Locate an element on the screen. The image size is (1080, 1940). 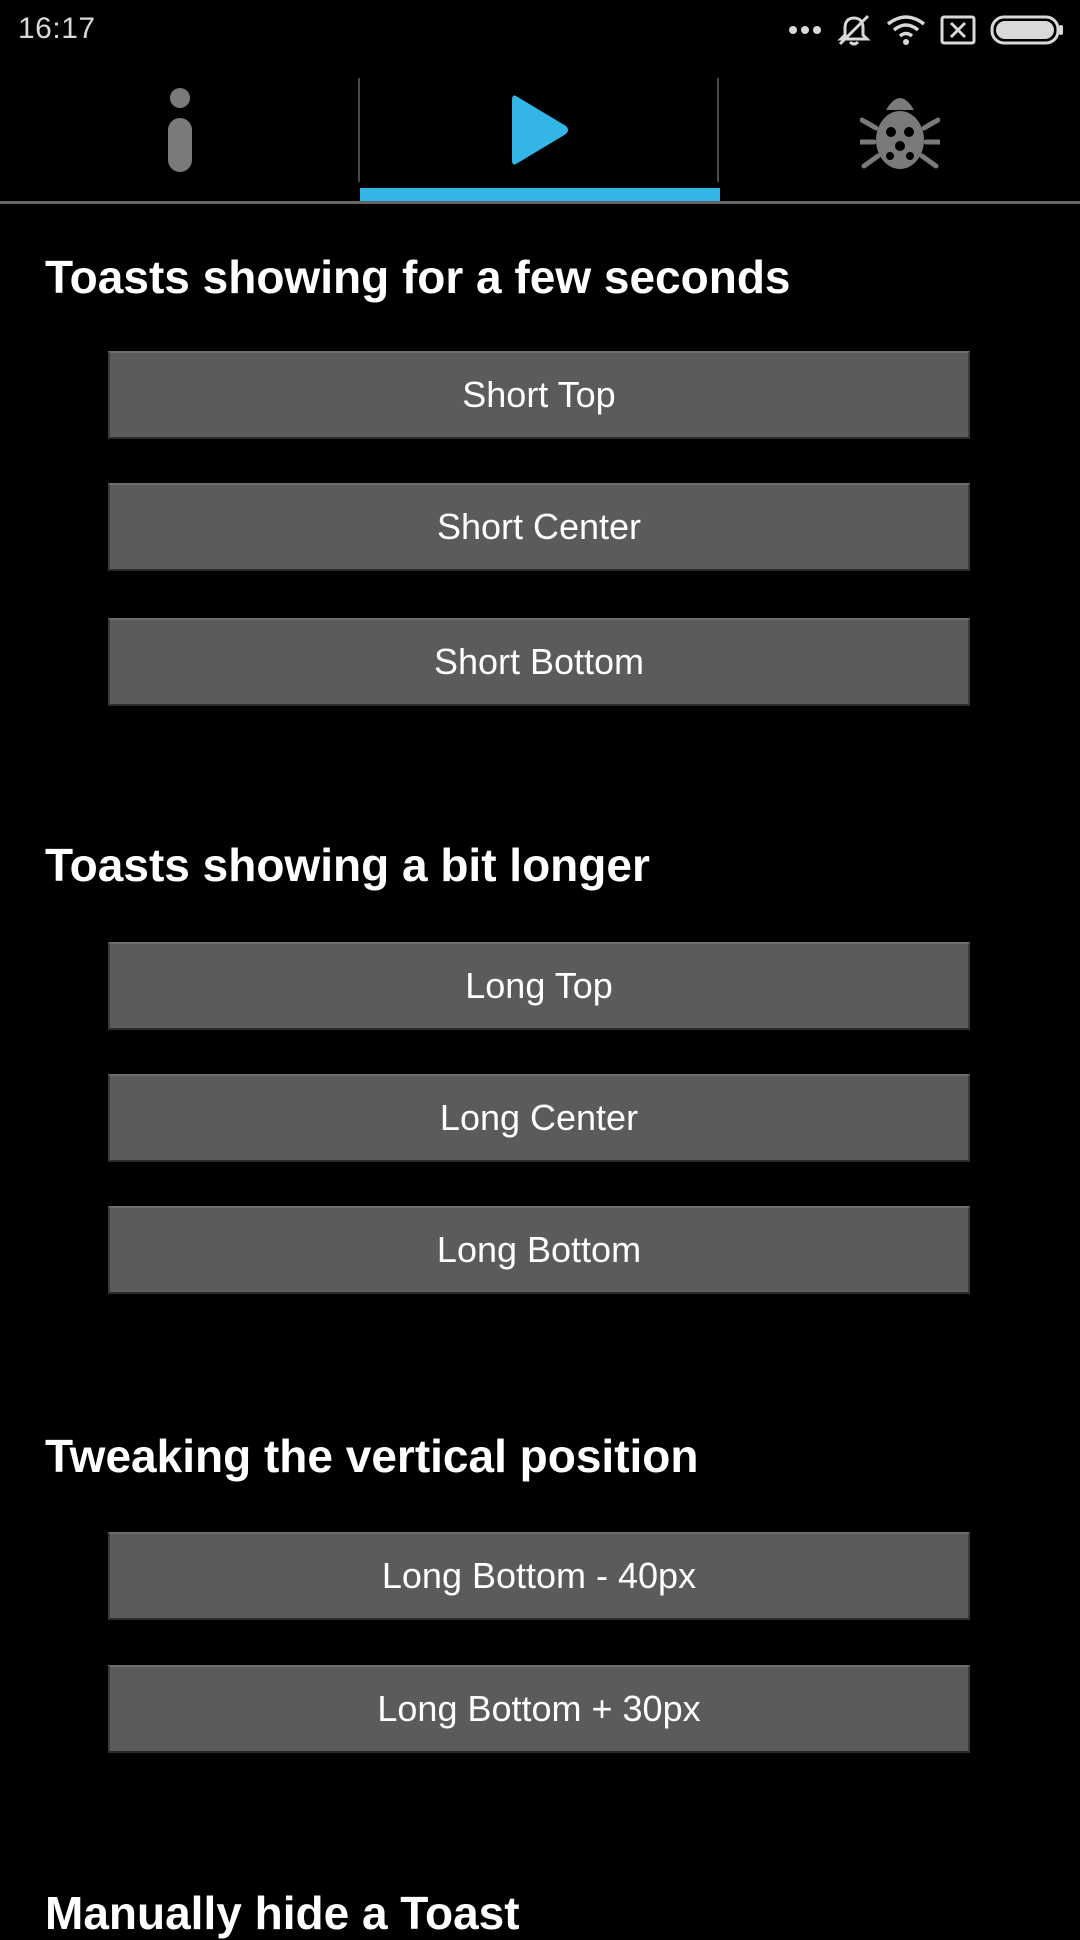
short-top-button: Short Top is located at coordinates (539, 395).